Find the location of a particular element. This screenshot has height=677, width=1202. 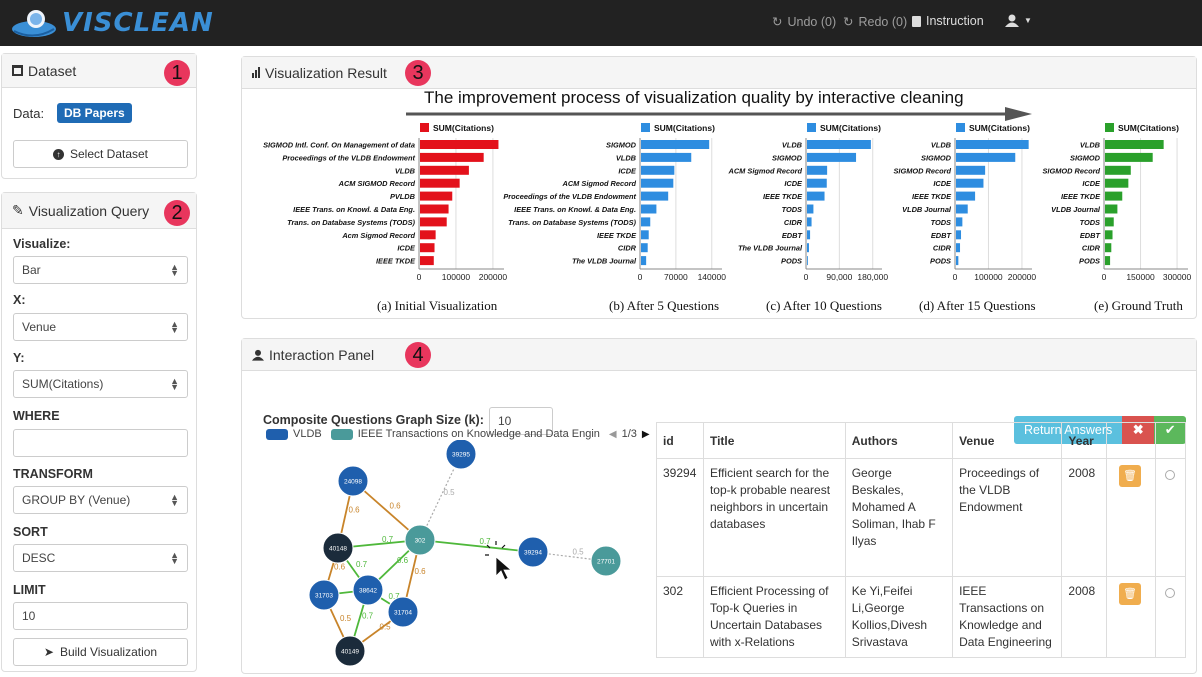

visualize-select: Bar ▲ ▼ is located at coordinates (100, 270).